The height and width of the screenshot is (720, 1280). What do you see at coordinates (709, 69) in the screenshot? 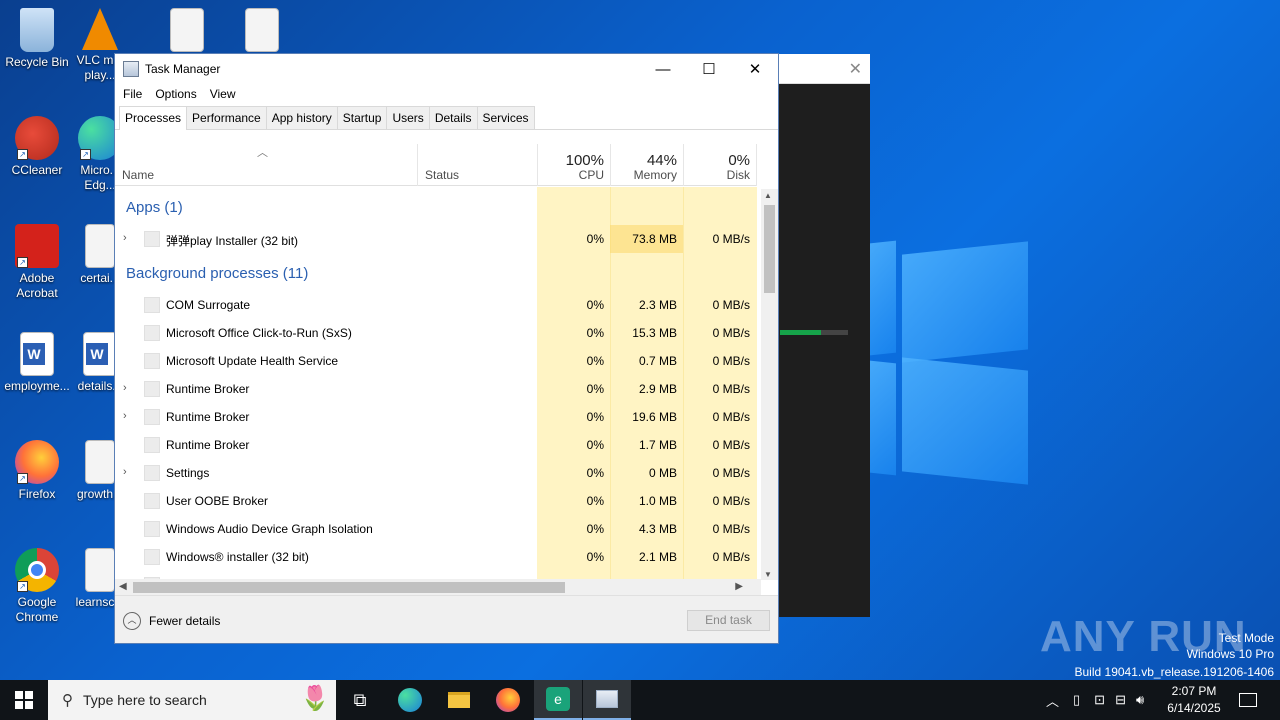
I see `maximize-button: ☐` at bounding box center [709, 69].